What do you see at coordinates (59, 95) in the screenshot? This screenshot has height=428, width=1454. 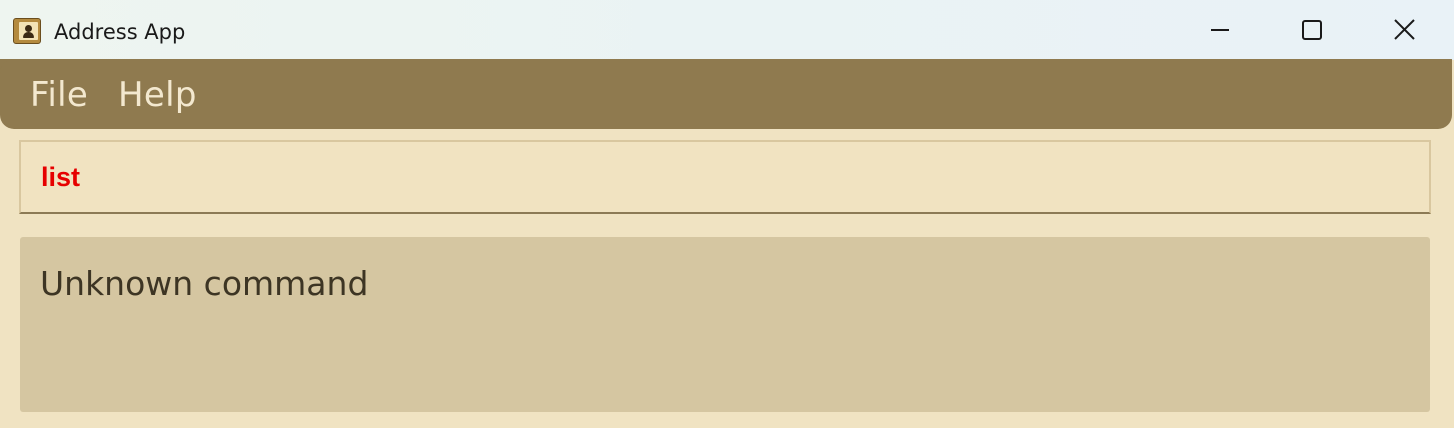 I see `menu-file: File` at bounding box center [59, 95].